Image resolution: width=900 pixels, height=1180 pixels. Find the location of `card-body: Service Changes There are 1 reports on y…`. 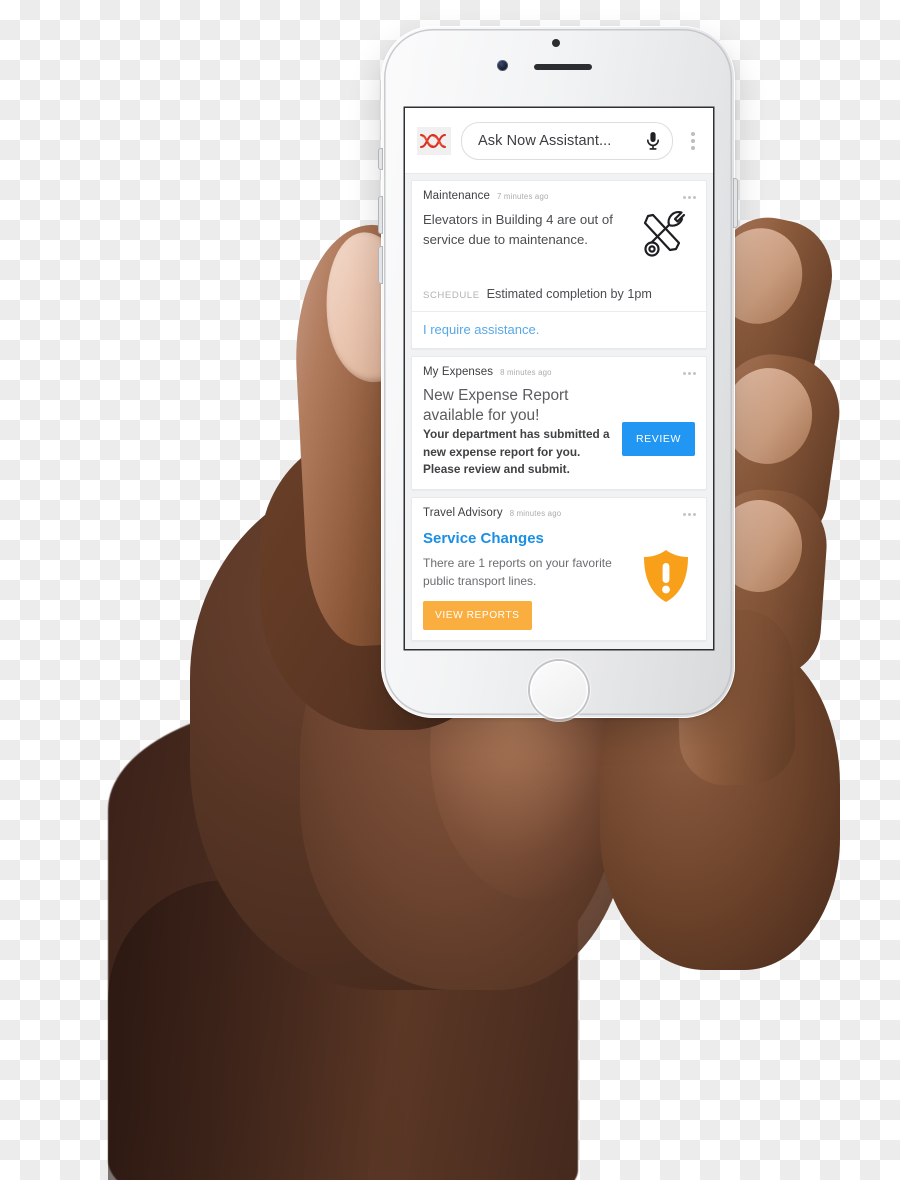

card-body: Service Changes There are 1 reports on y… is located at coordinates (559, 581).